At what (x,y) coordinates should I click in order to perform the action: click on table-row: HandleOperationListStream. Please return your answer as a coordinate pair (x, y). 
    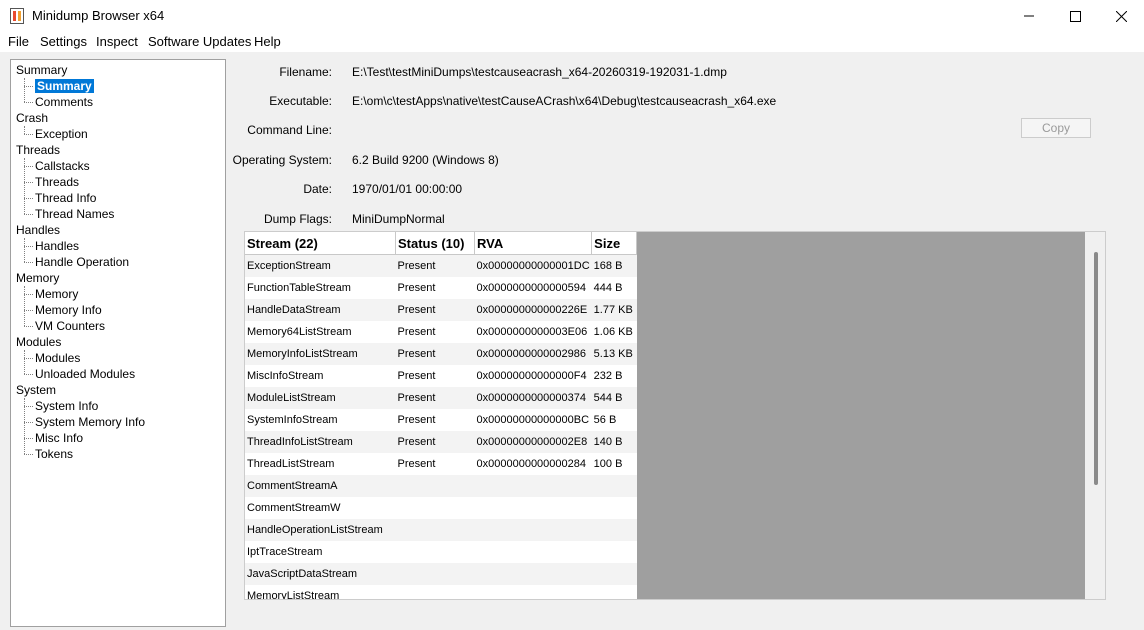
    Looking at the image, I should click on (441, 530).